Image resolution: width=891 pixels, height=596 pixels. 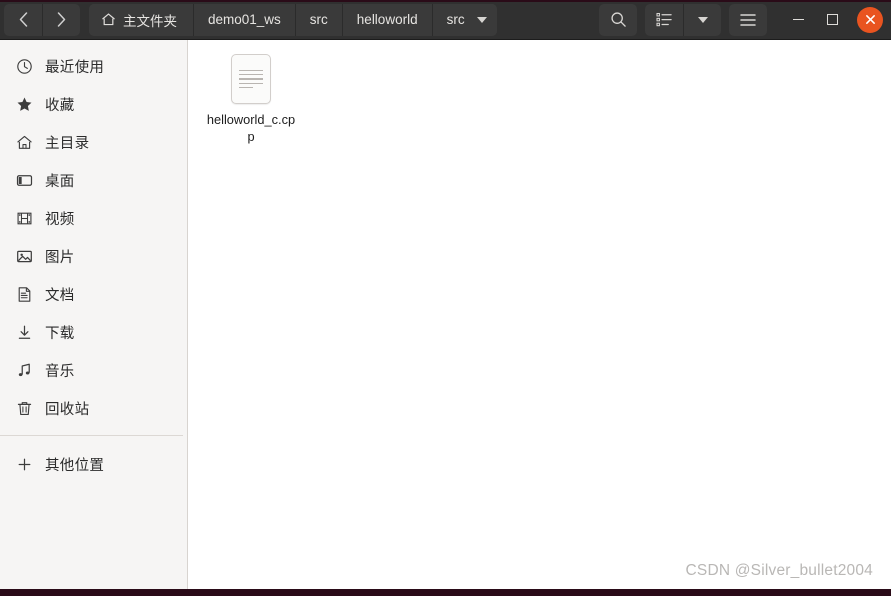 I want to click on sidebar-item-label: 音乐, so click(x=60, y=371).